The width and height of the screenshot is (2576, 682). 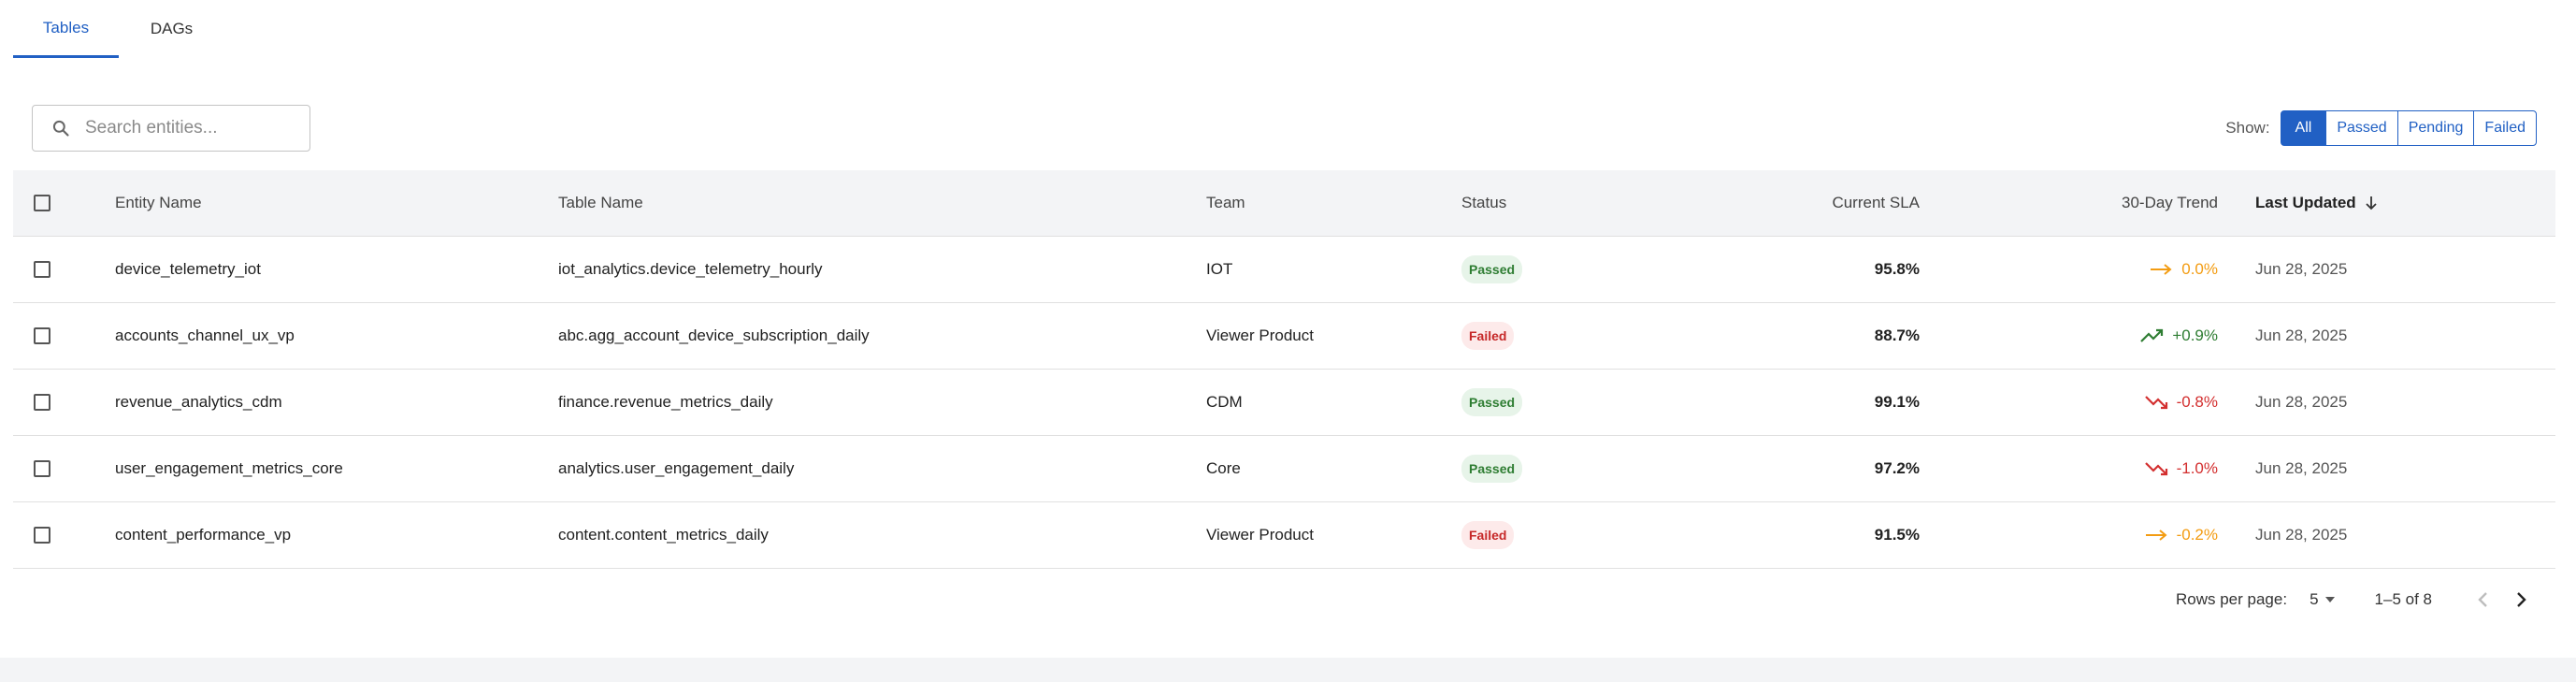 What do you see at coordinates (2152, 335) in the screenshot?
I see `trending-up-icon` at bounding box center [2152, 335].